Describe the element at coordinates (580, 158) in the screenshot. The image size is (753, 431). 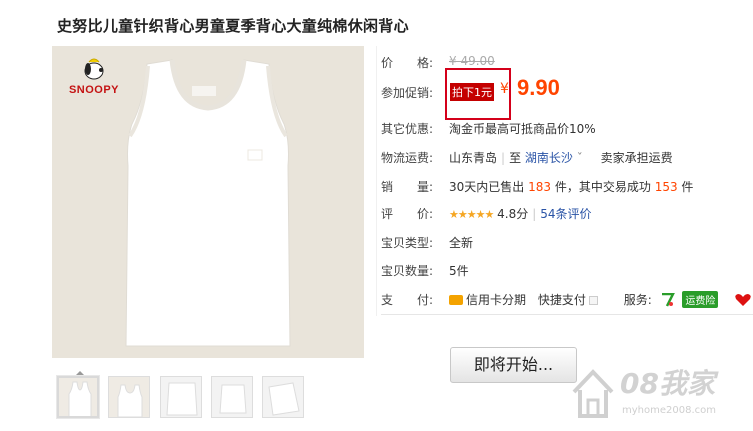
I see `chevron-down-icon: ˇ` at that location.